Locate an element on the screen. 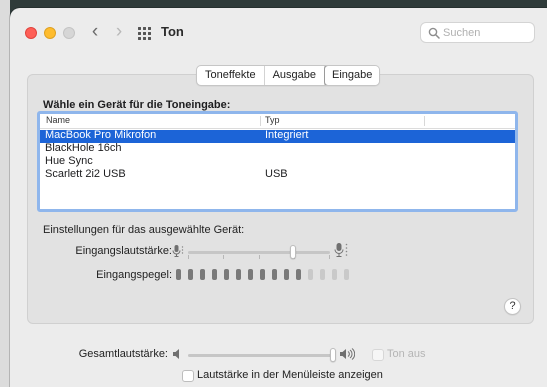 The height and width of the screenshot is (387, 547). chevron-right-icon: › is located at coordinates (119, 31).